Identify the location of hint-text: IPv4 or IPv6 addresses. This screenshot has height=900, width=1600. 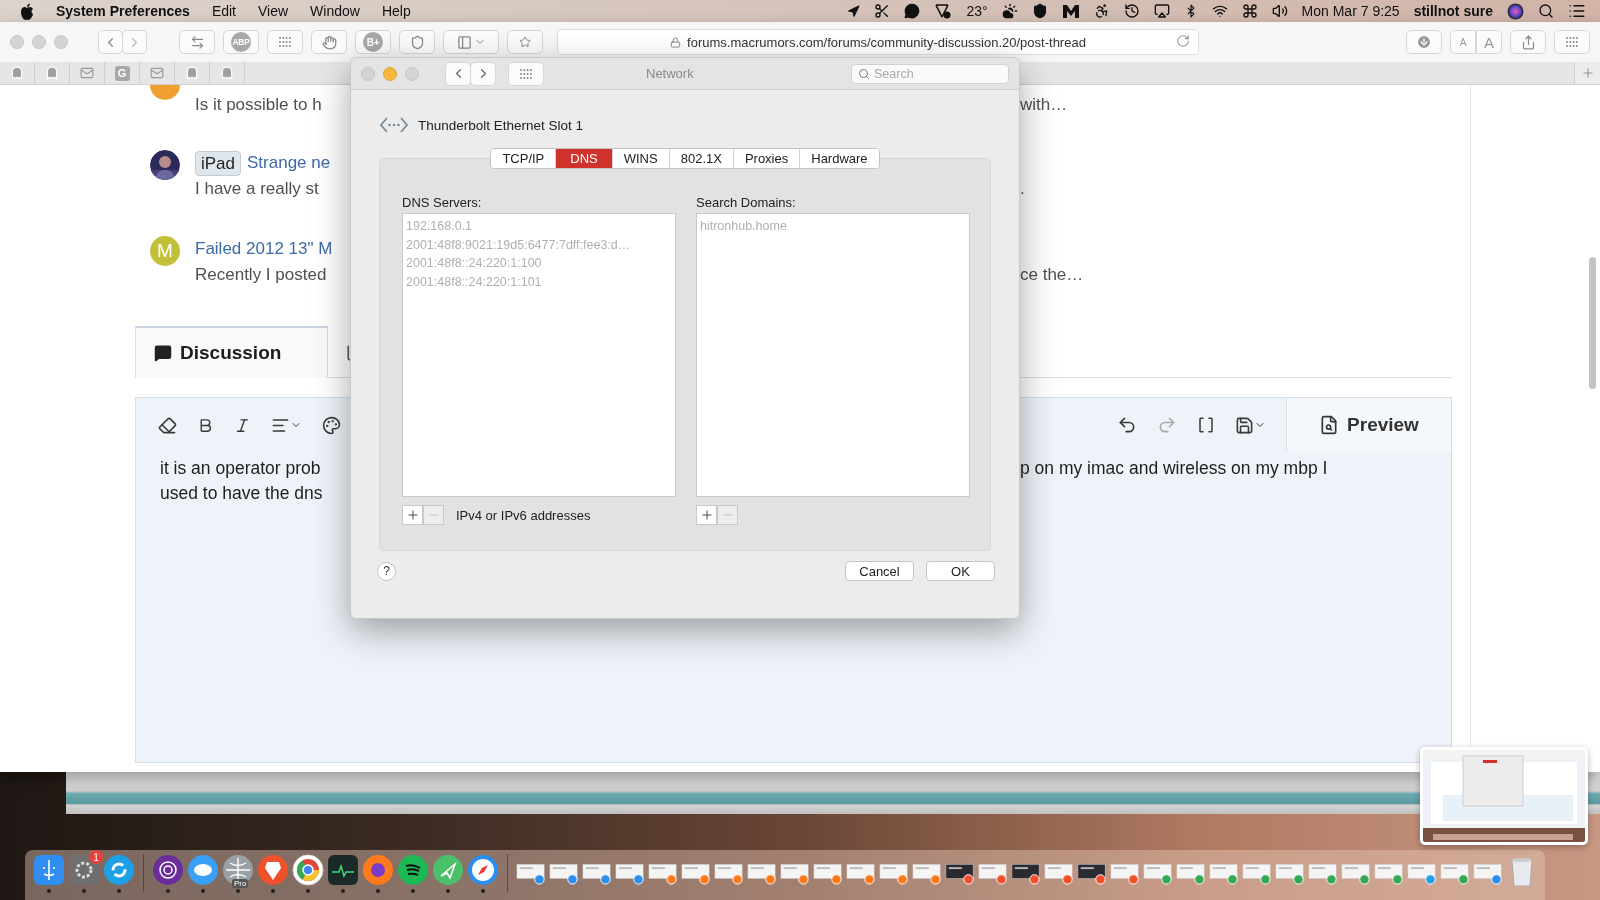
(523, 515).